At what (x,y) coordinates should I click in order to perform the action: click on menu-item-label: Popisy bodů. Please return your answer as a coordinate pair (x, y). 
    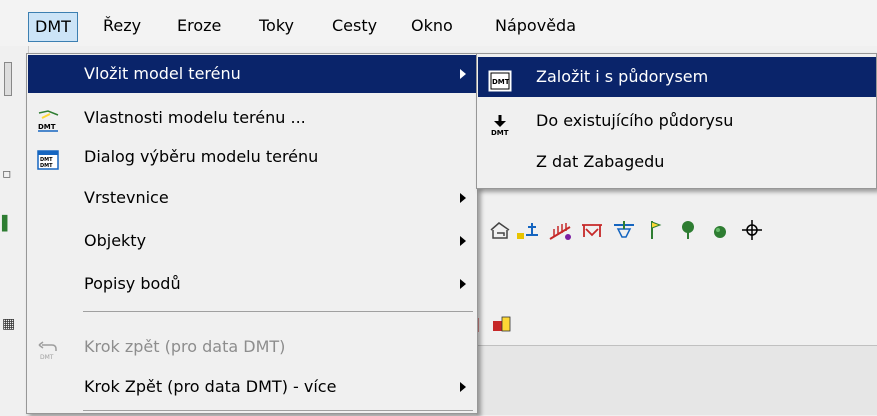
    Looking at the image, I should click on (132, 283).